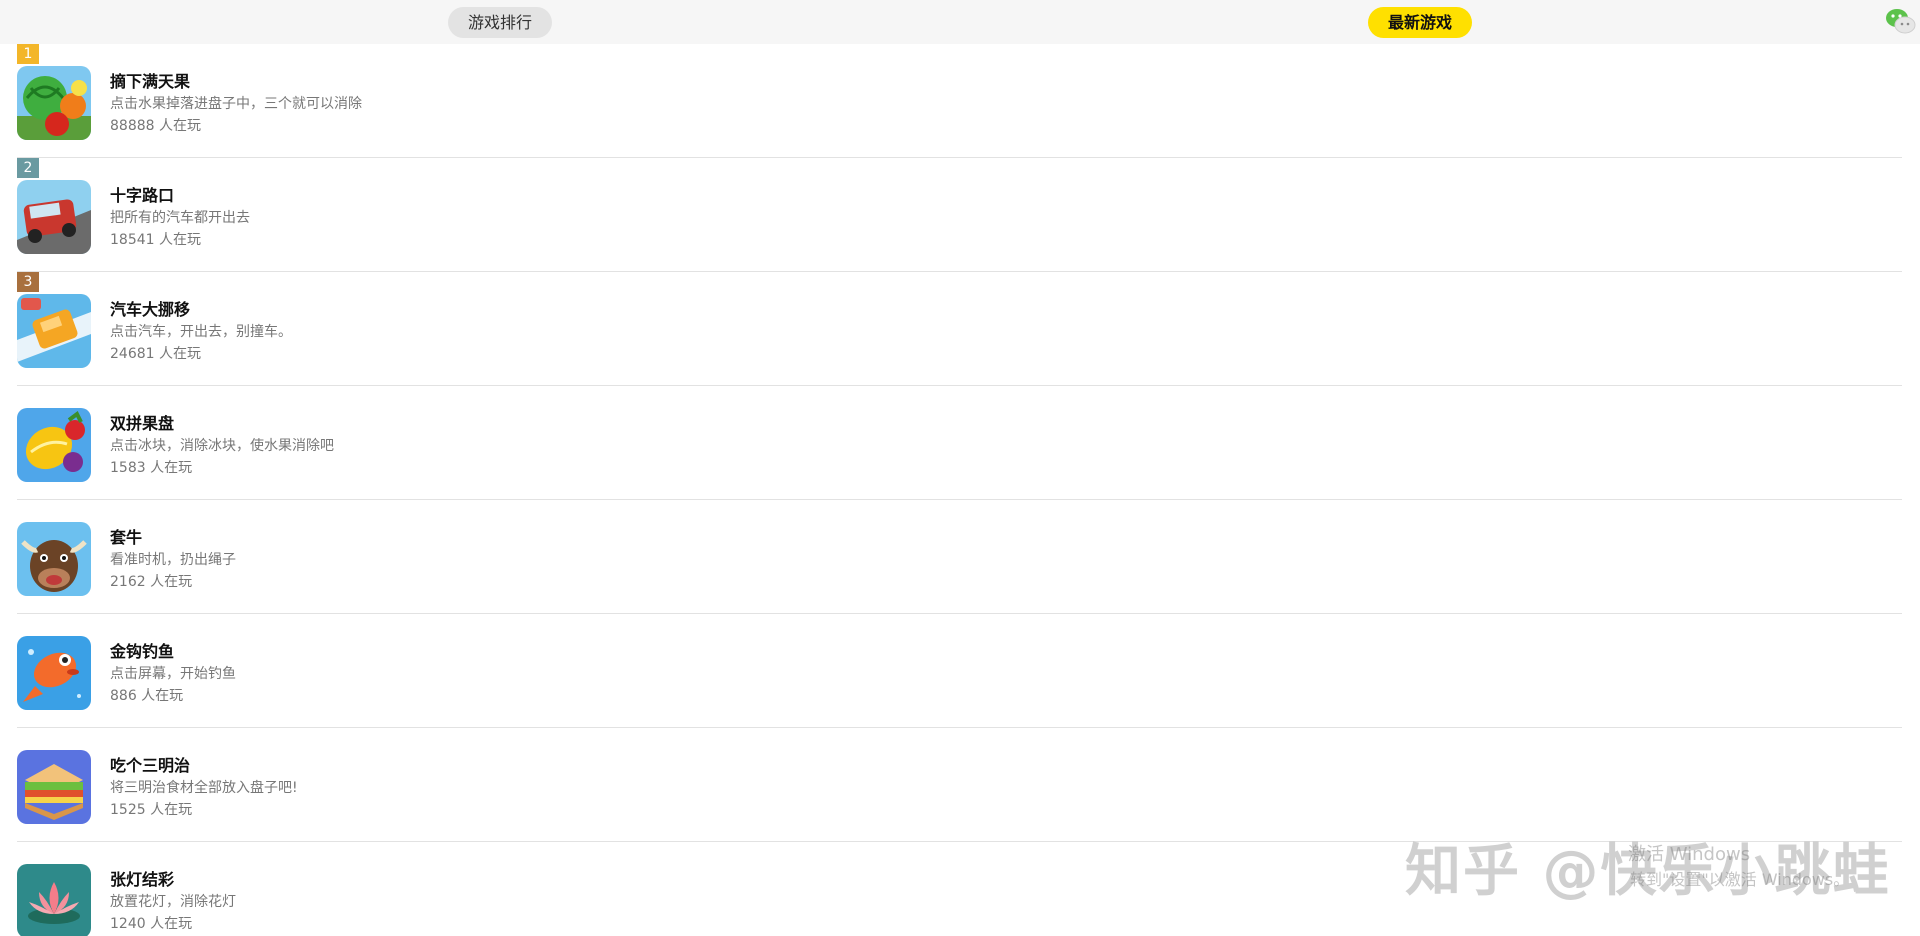 The image size is (1920, 936). I want to click on player-count: 18541 人在玩, so click(155, 240).